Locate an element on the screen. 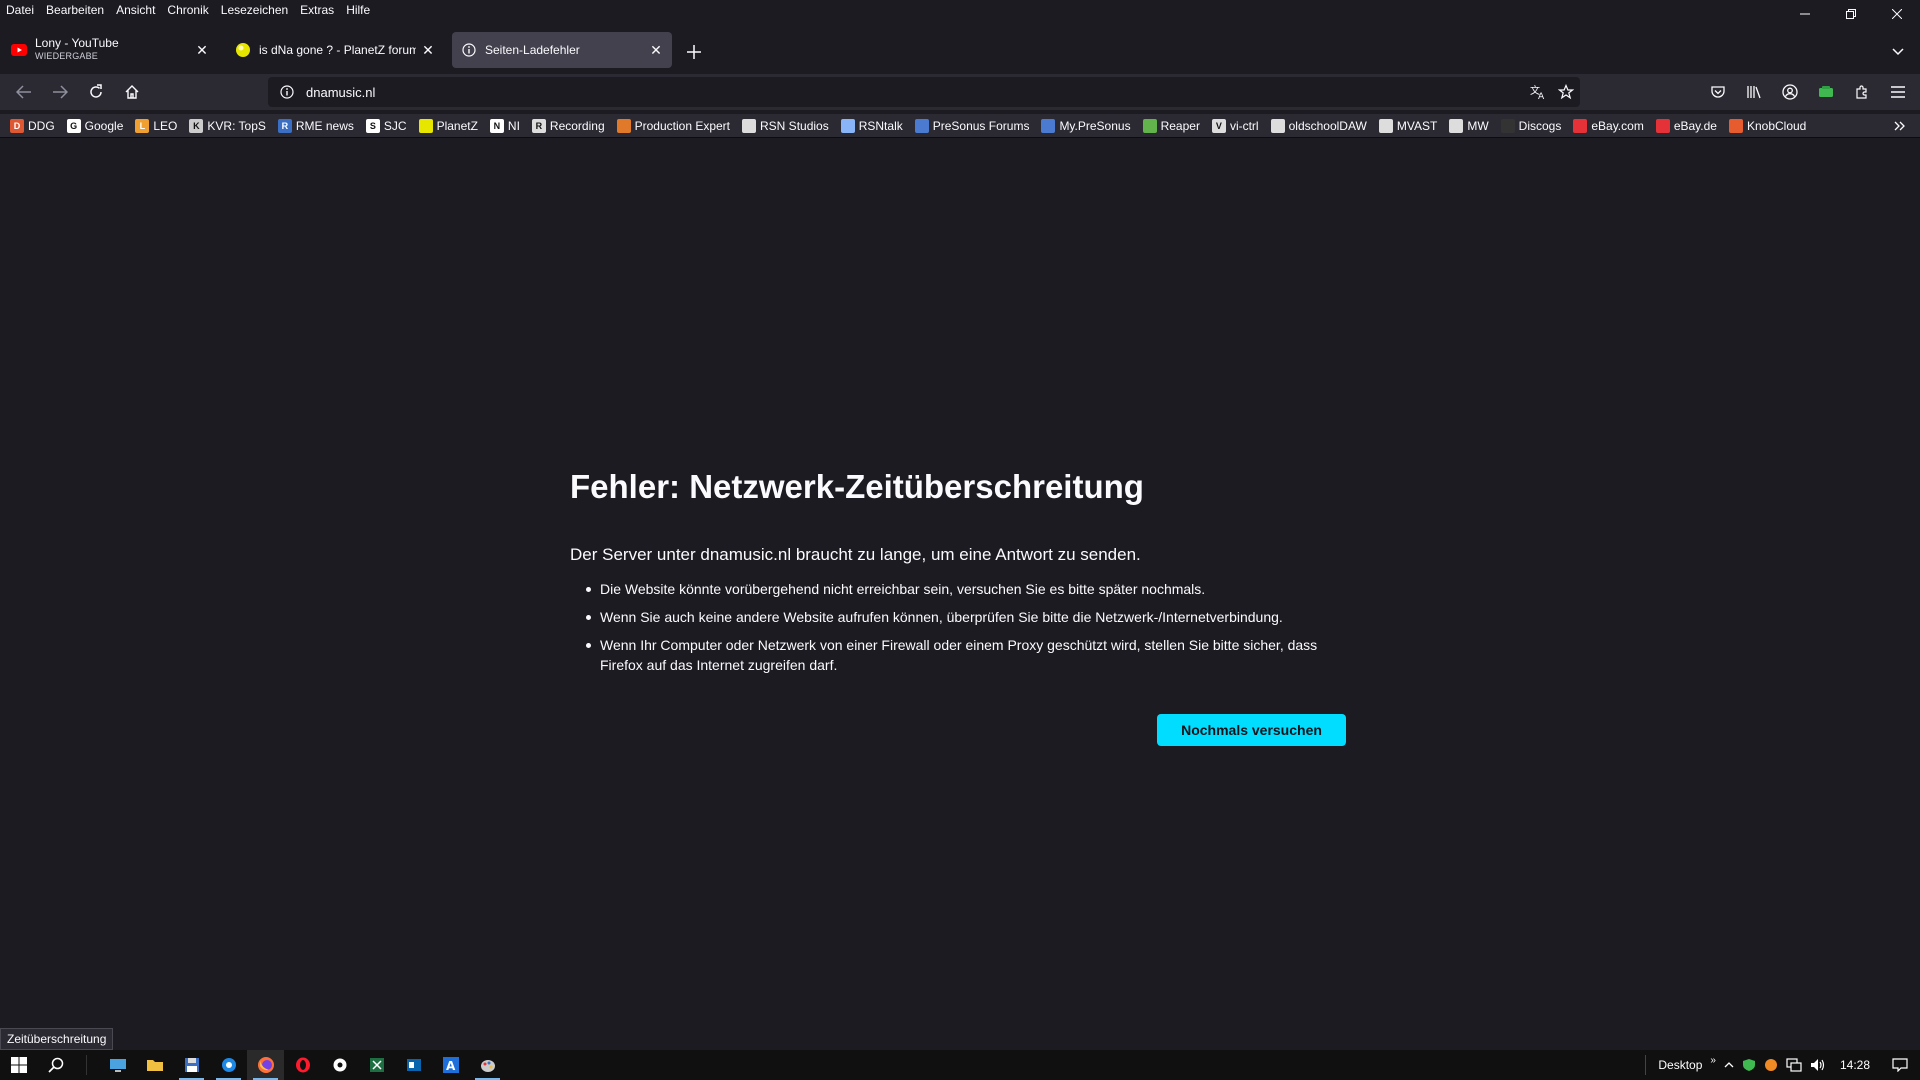 The width and height of the screenshot is (1920, 1080). site-info-icon is located at coordinates (287, 92).